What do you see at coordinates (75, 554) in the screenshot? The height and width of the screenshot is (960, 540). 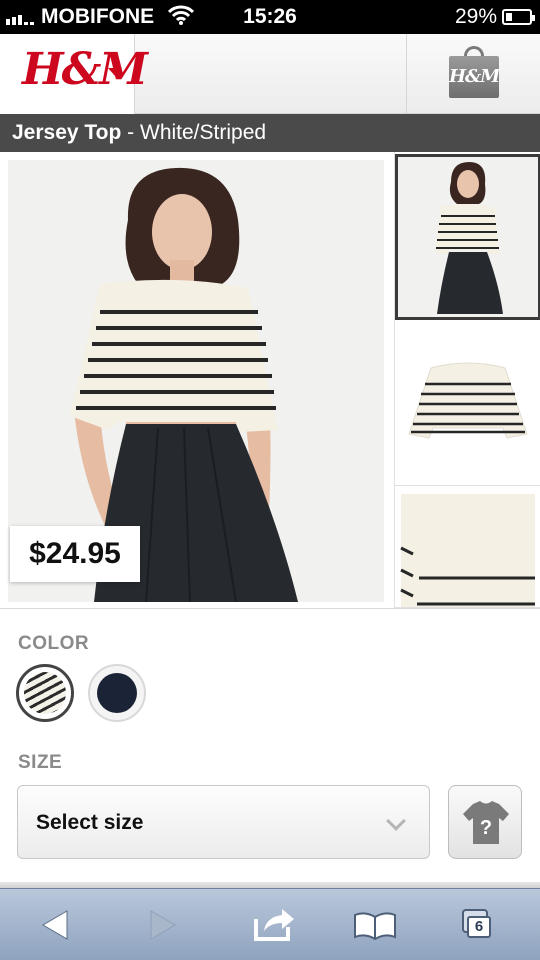 I see `price-tag: $24.95` at bounding box center [75, 554].